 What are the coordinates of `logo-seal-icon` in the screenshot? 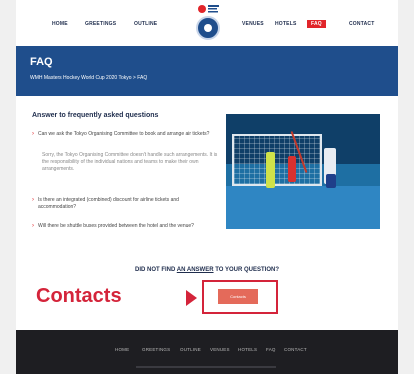 It's located at (208, 28).